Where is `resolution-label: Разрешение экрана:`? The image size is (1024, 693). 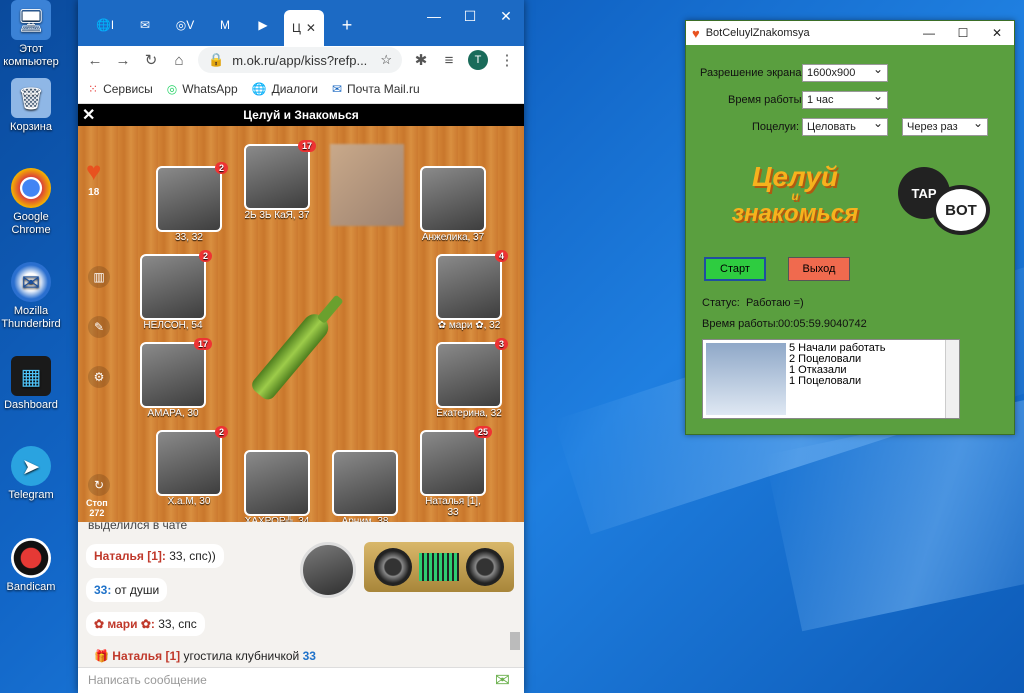 resolution-label: Разрешение экрана: is located at coordinates (752, 73).